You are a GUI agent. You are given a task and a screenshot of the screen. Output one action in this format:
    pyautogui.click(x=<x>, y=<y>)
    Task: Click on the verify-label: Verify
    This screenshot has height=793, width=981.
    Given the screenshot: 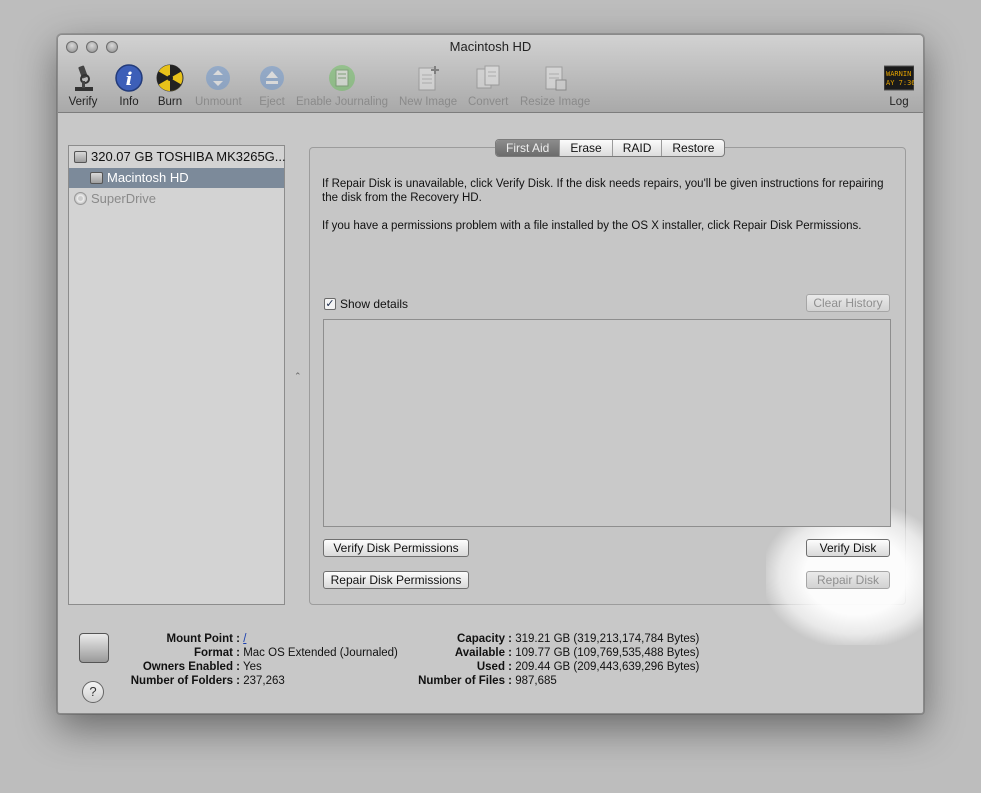 What is the action you would take?
    pyautogui.click(x=83, y=102)
    